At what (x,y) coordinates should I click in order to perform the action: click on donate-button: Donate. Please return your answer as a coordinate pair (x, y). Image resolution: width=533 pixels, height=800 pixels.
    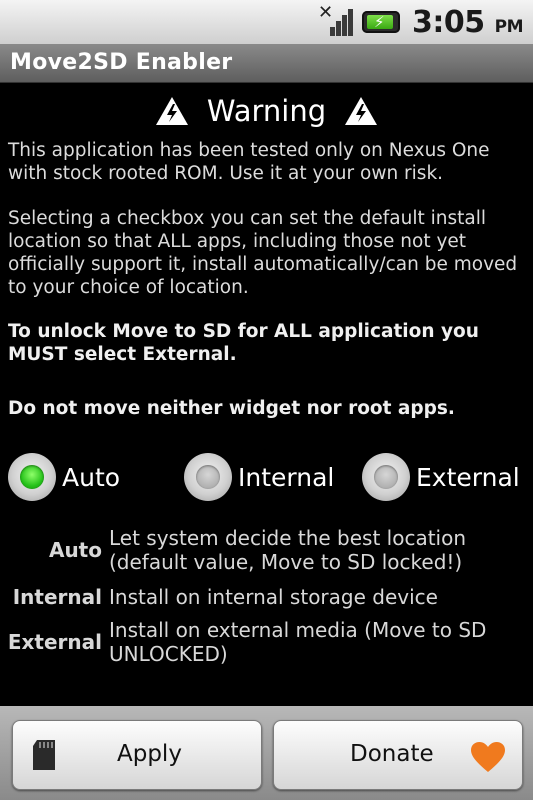
    Looking at the image, I should click on (398, 755).